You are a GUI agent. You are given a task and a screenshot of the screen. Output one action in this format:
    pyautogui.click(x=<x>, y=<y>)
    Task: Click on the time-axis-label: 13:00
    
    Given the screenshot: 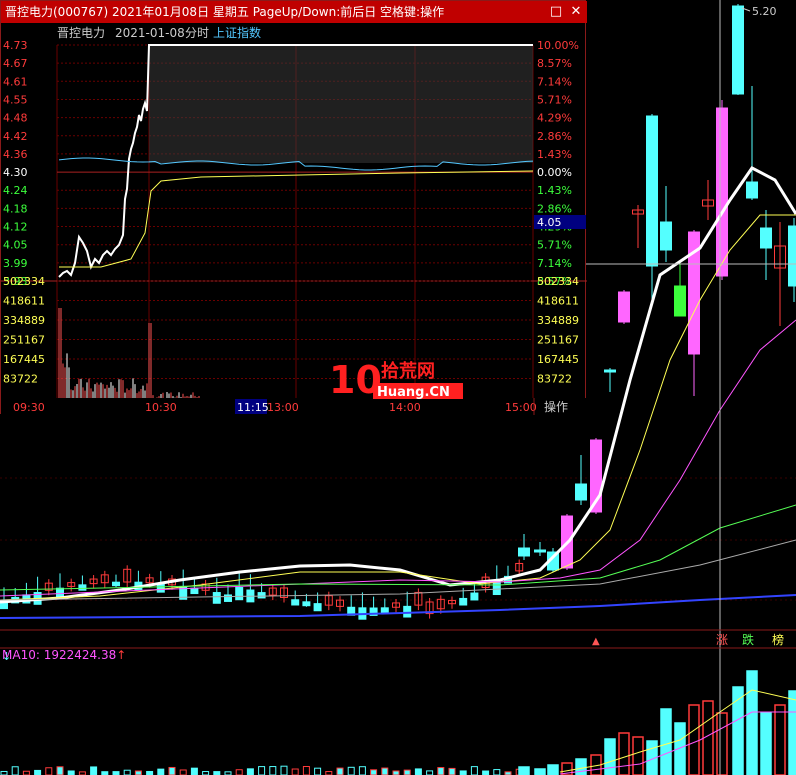 What is the action you would take?
    pyautogui.click(x=283, y=407)
    